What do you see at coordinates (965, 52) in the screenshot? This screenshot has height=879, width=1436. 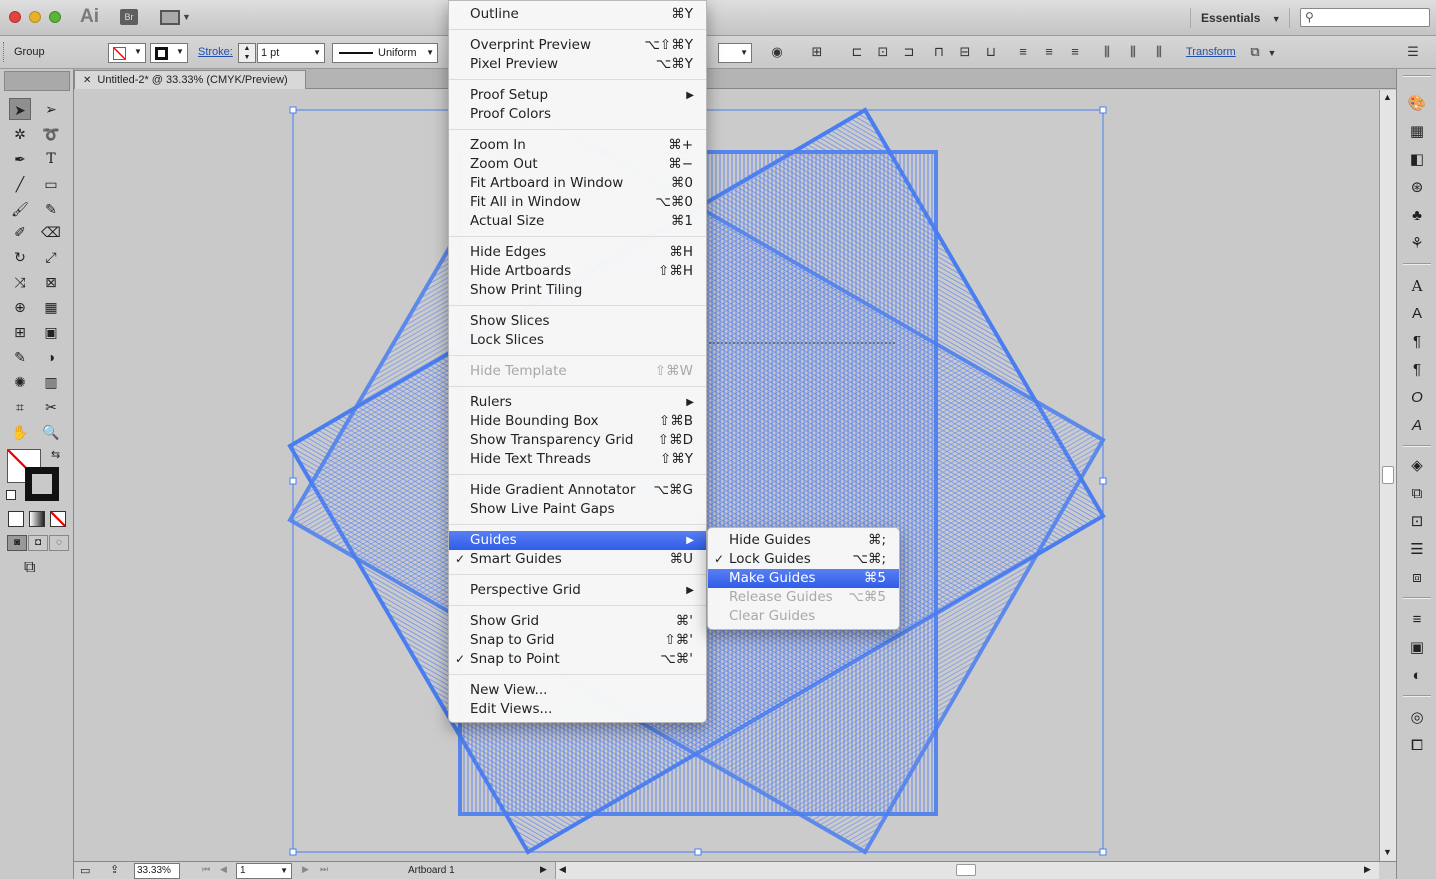 I see `align-vertical-center-icon: ⊟` at bounding box center [965, 52].